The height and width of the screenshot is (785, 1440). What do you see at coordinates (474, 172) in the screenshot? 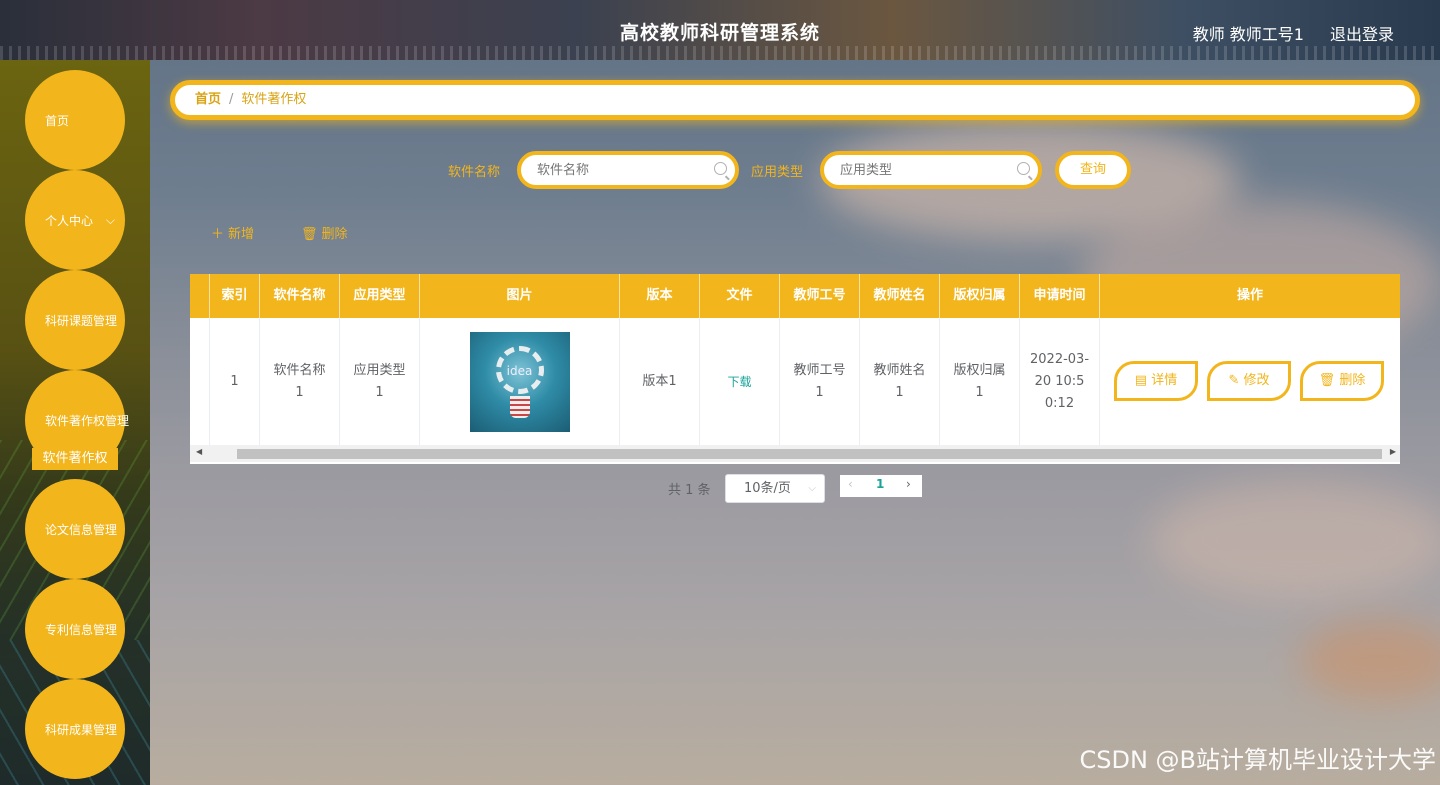
I see `software-name-label: 软件名称` at bounding box center [474, 172].